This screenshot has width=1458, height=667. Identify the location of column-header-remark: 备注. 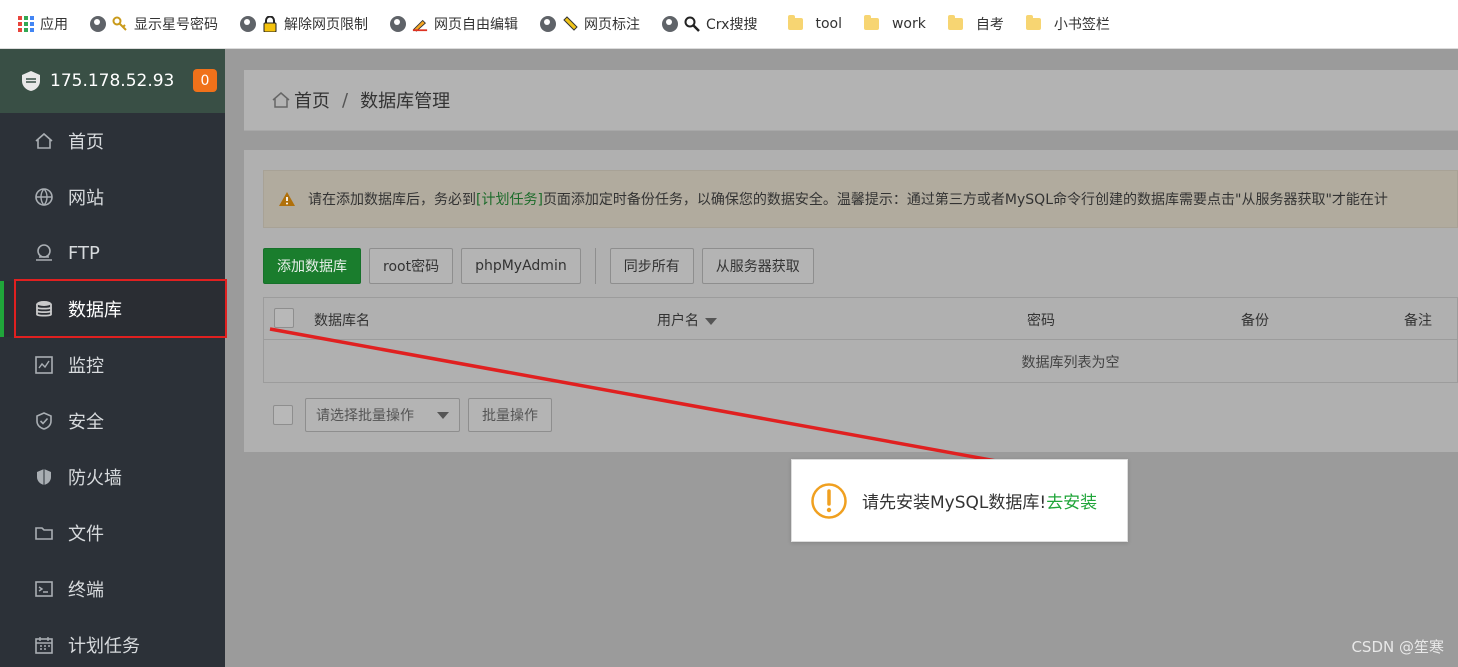
(1418, 321).